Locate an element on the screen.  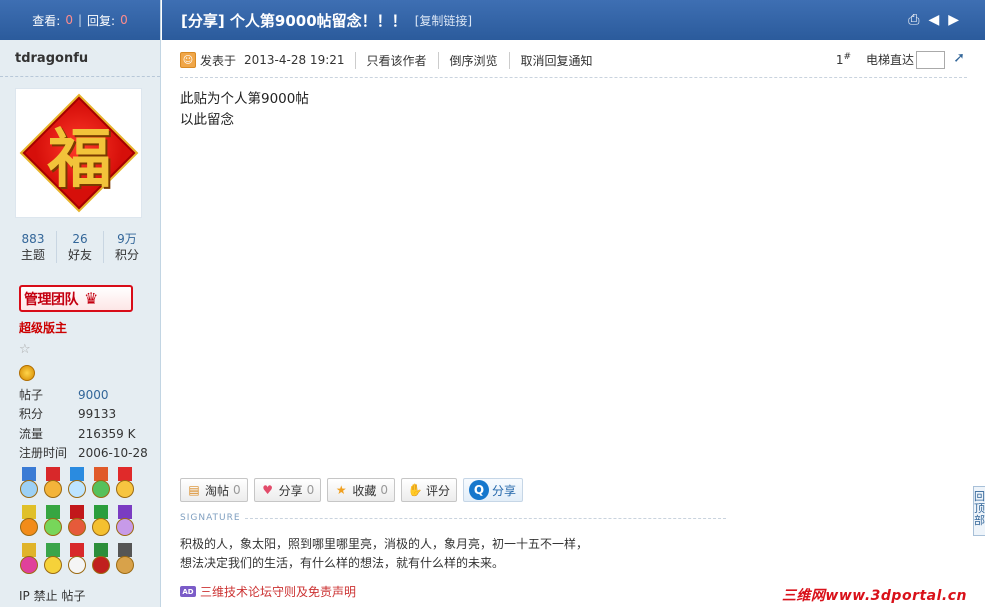
stat-value: 26 is located at coordinates (80, 239).